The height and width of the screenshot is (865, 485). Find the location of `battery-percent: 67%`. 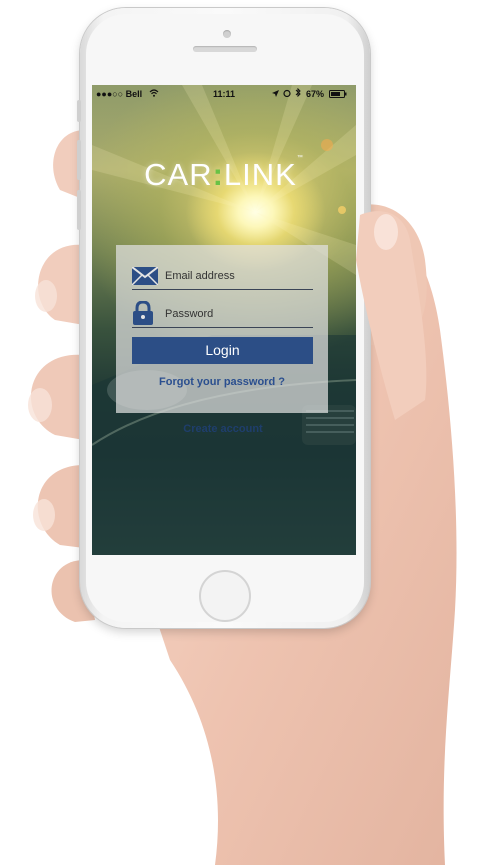

battery-percent: 67% is located at coordinates (315, 94).